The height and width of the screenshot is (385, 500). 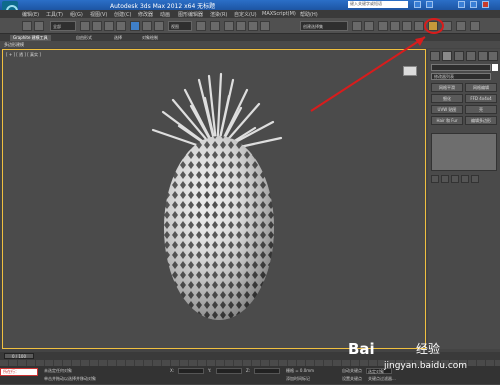 I want to click on snap-toggle-icon, so click(x=229, y=26).